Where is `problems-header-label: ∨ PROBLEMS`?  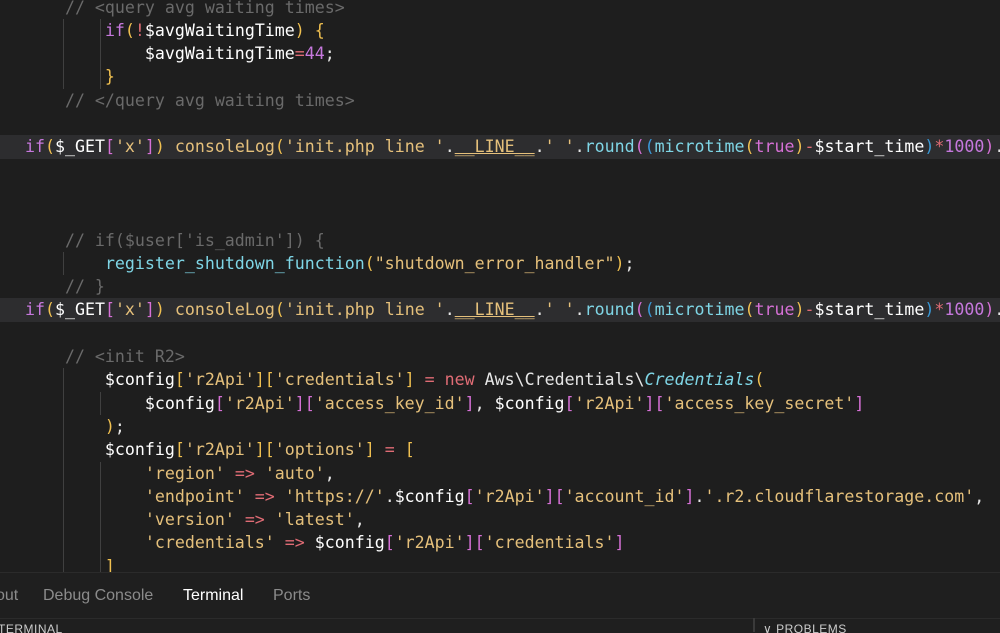
problems-header-label: ∨ PROBLEMS is located at coordinates (805, 627).